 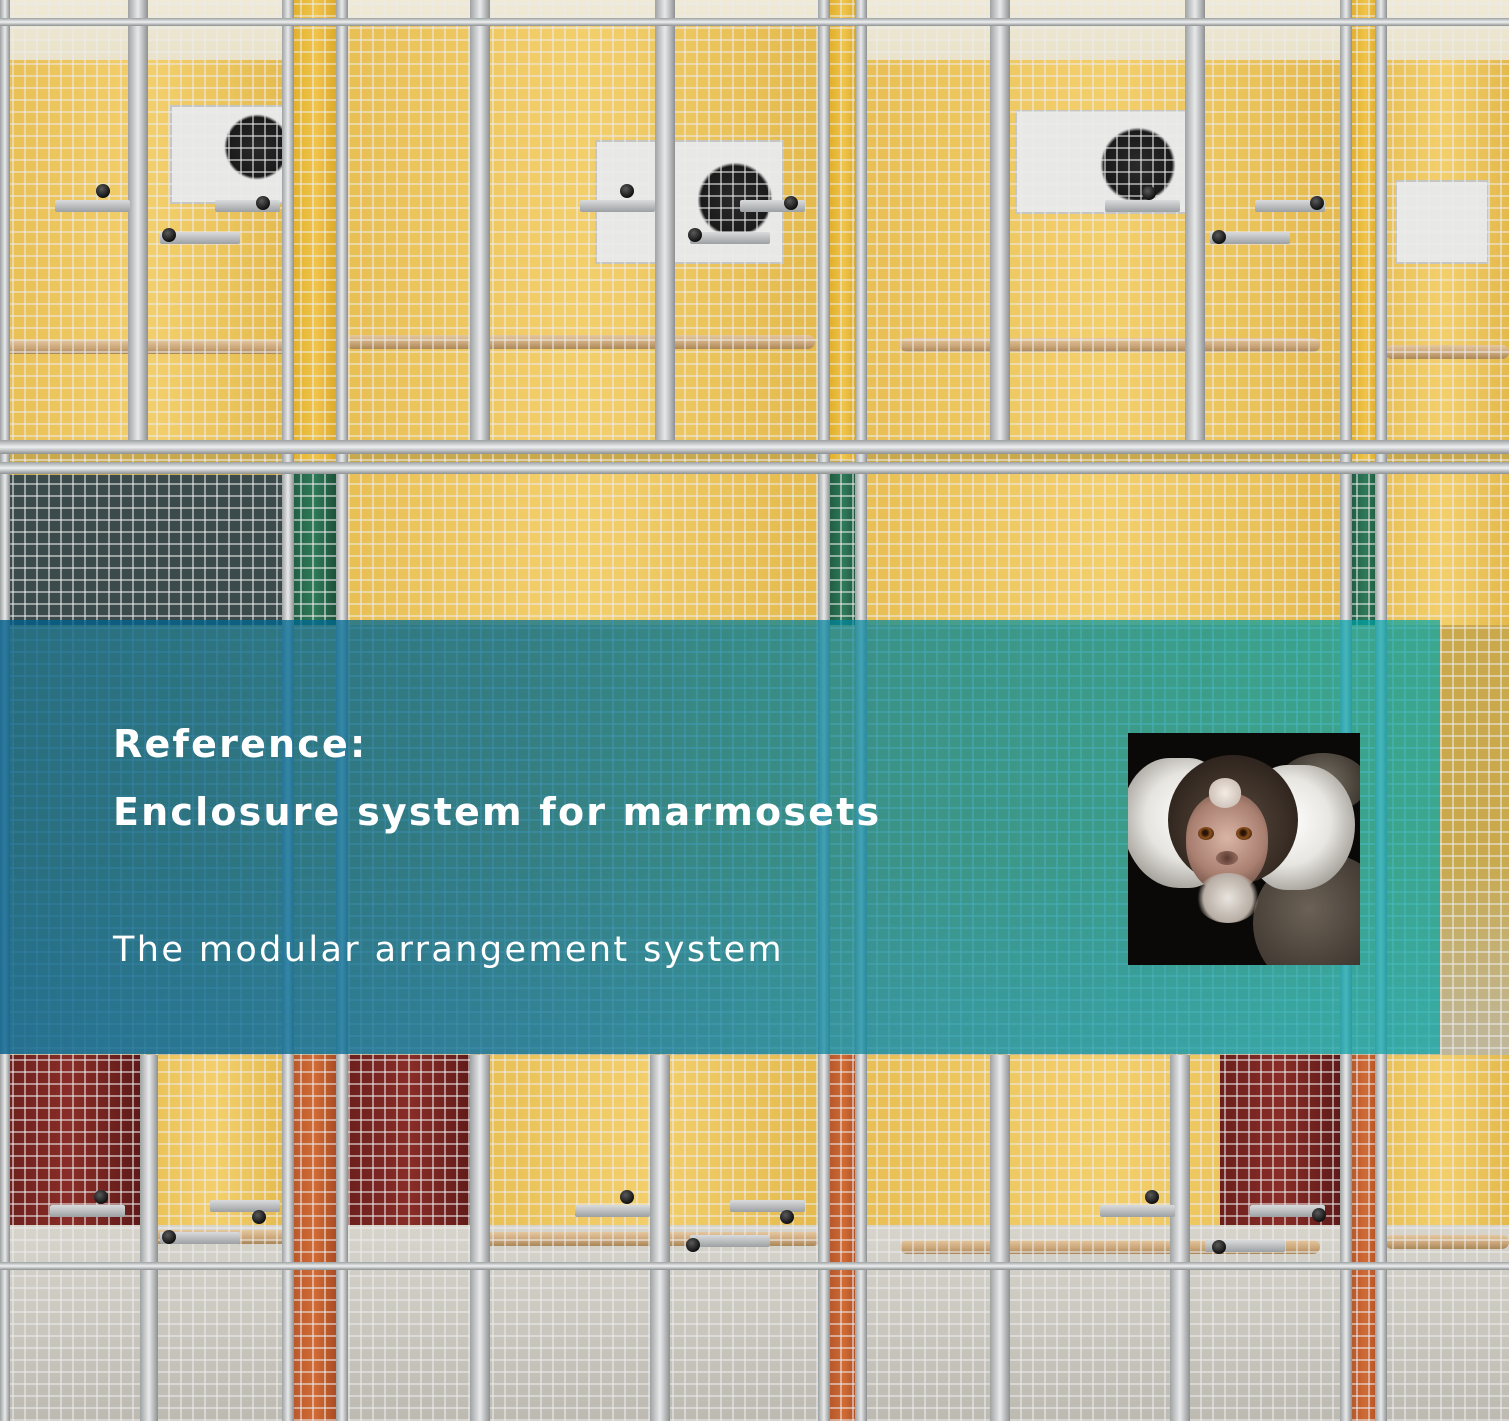 What do you see at coordinates (1244, 849) in the screenshot?
I see `marmoset-photo` at bounding box center [1244, 849].